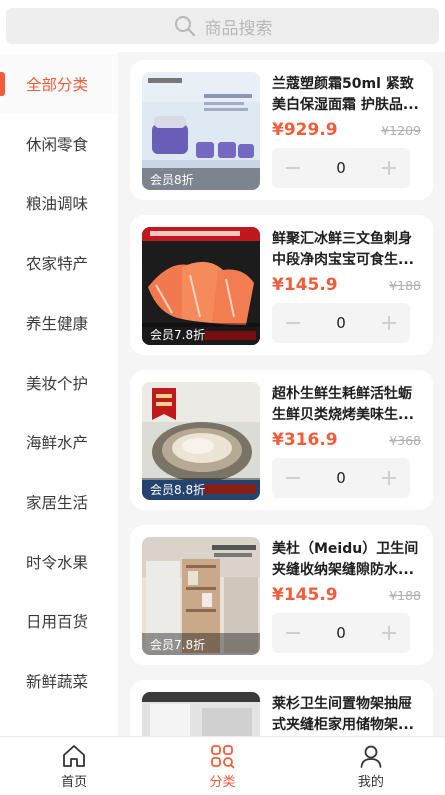 This screenshot has height=795, width=445. I want to click on sidebar-item-all: 全部分类, so click(59, 84).